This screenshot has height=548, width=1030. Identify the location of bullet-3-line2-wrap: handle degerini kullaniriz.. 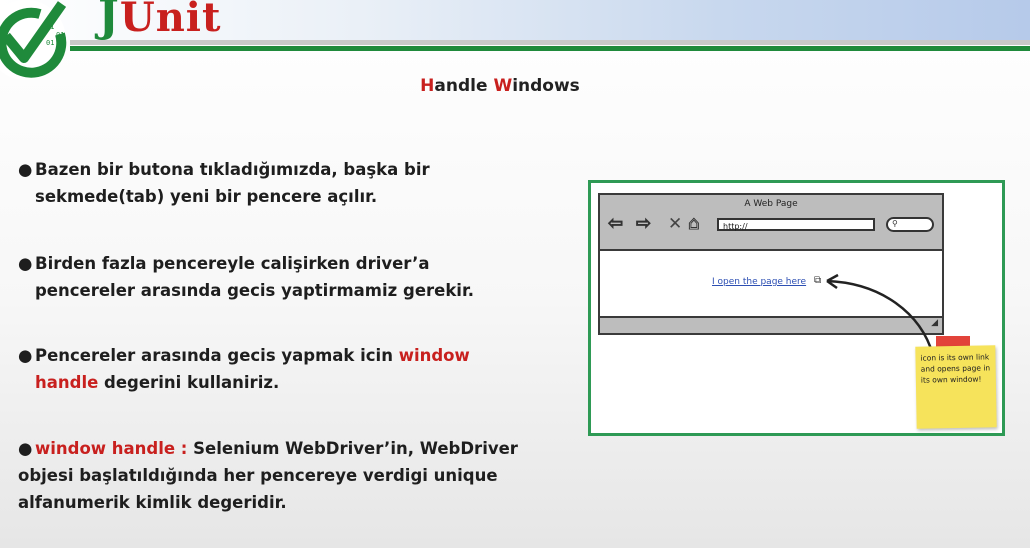
(288, 382).